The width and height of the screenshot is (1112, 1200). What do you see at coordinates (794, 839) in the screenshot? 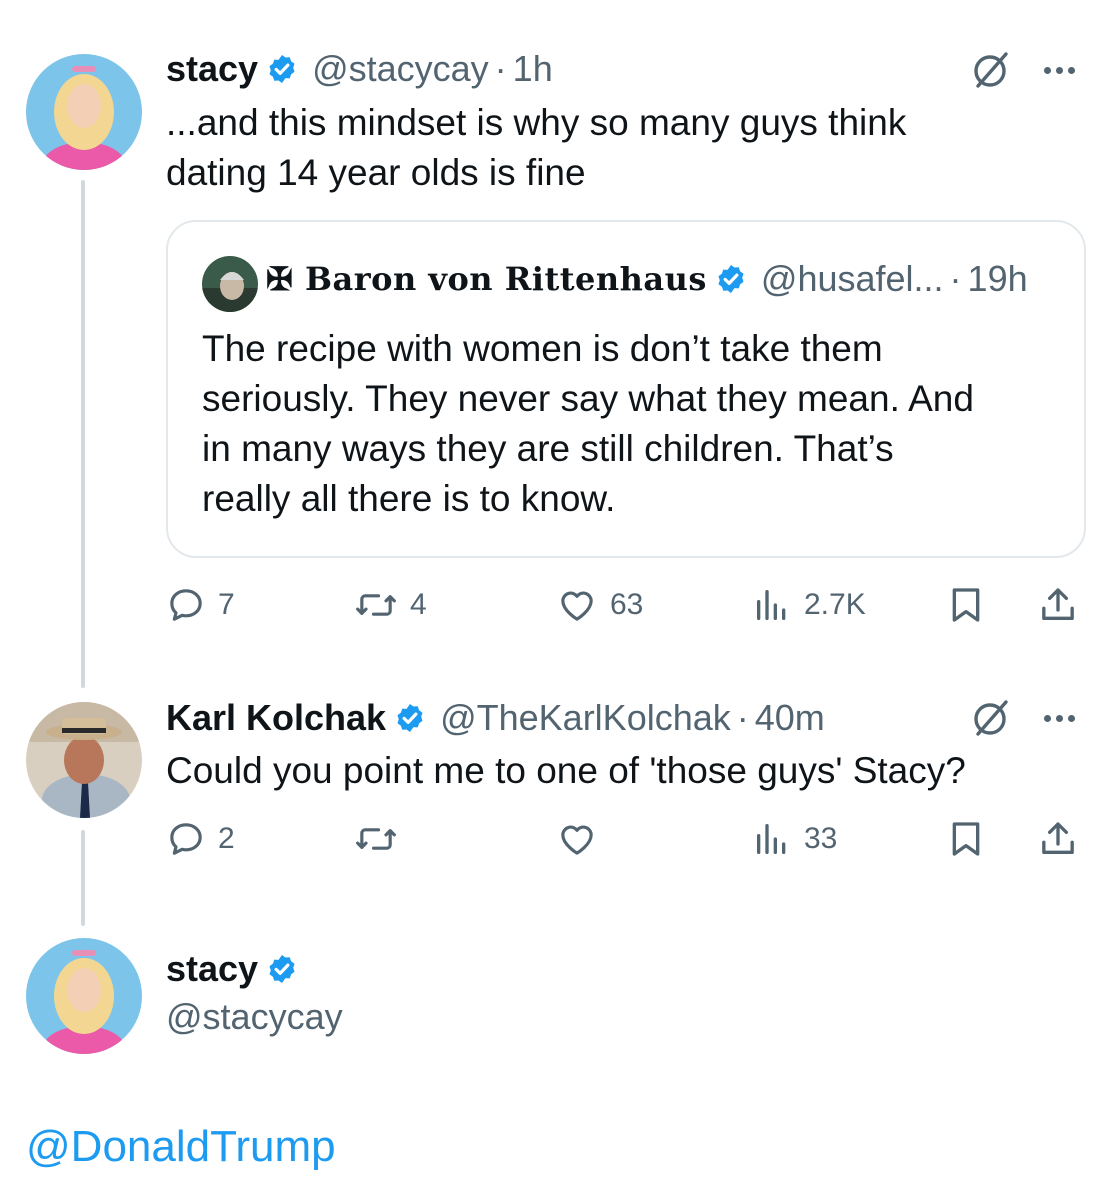
I see `views-button: 33` at bounding box center [794, 839].